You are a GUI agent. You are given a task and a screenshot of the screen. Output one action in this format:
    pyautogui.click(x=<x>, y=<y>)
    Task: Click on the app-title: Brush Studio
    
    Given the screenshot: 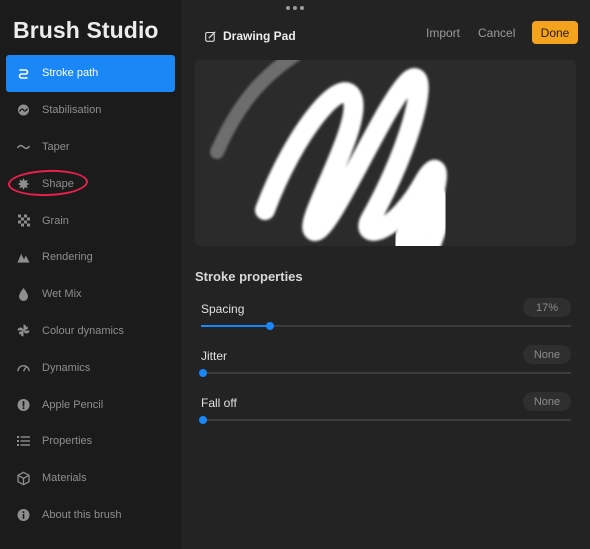 What is the action you would take?
    pyautogui.click(x=86, y=30)
    